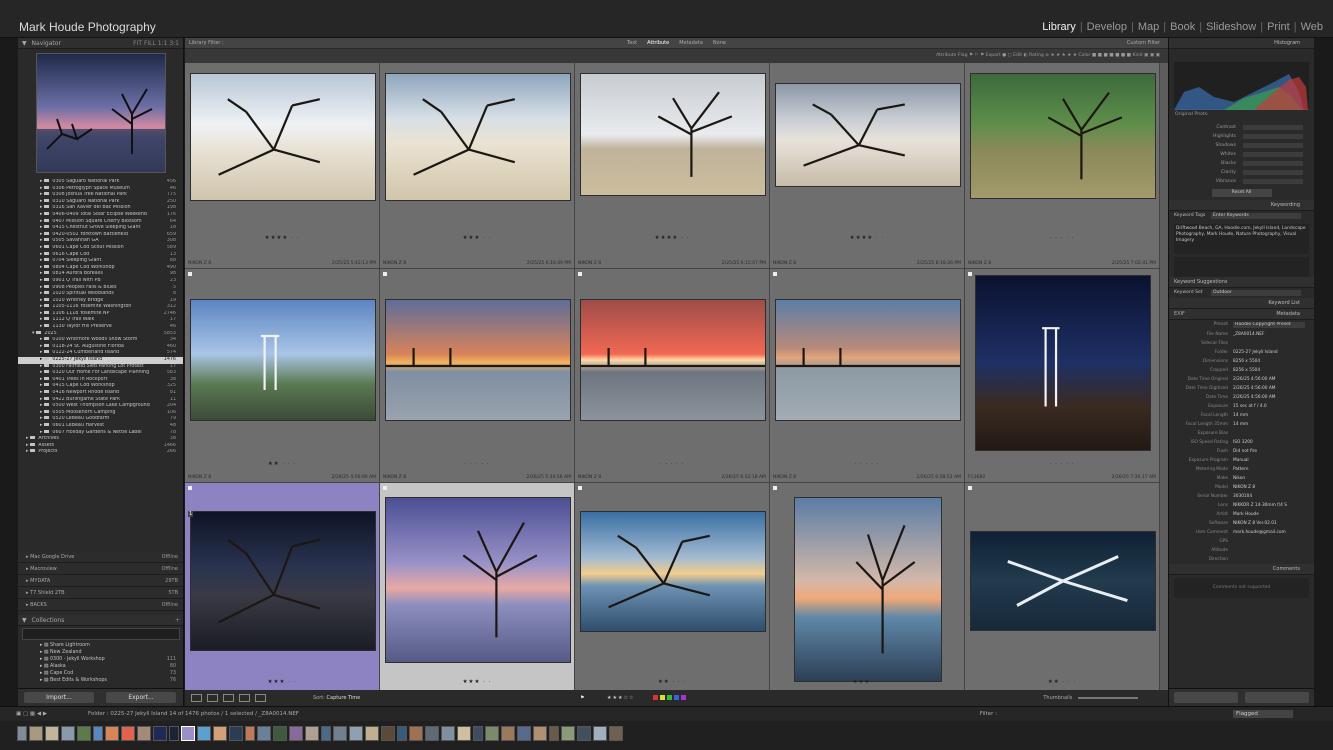  What do you see at coordinates (100, 235) in the screenshot?
I see `folder-item: ▸ 0420-0502 Yorktown Battlefield 659` at bounding box center [100, 235].